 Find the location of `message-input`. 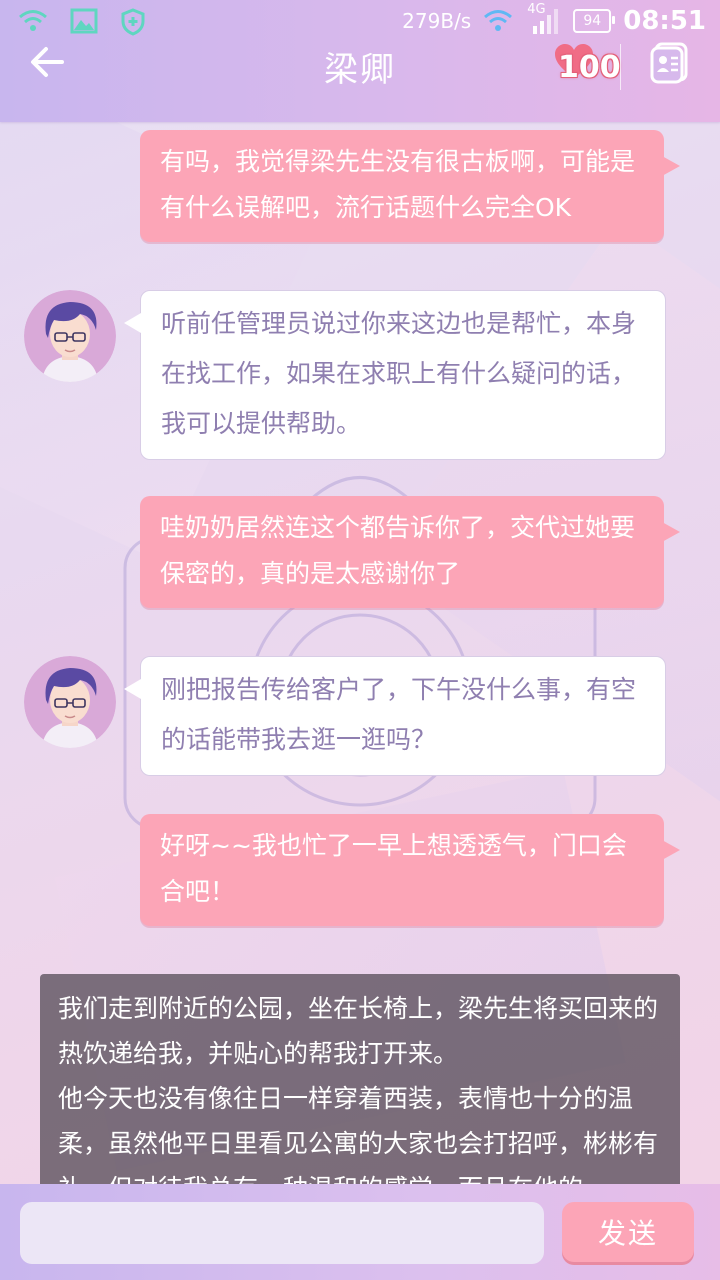

message-input is located at coordinates (282, 1233).